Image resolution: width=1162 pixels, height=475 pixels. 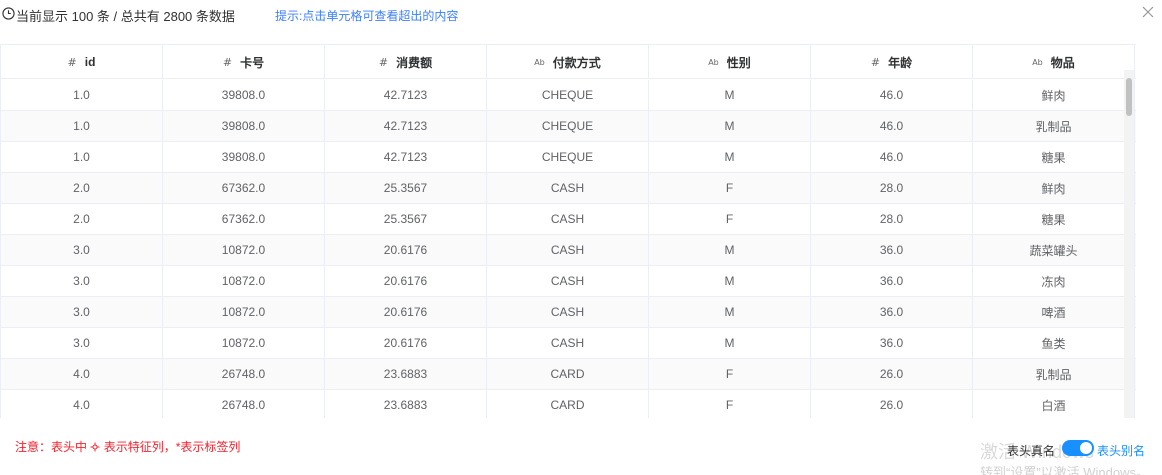 I want to click on table-row: 1.0 39808.0 42.7123 CHEQUE M 46.0 乳制品, so click(x=568, y=126).